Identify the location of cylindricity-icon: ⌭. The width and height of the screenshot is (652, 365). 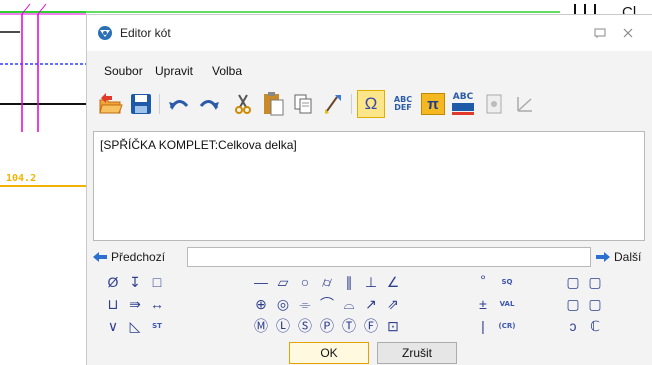
(327, 282).